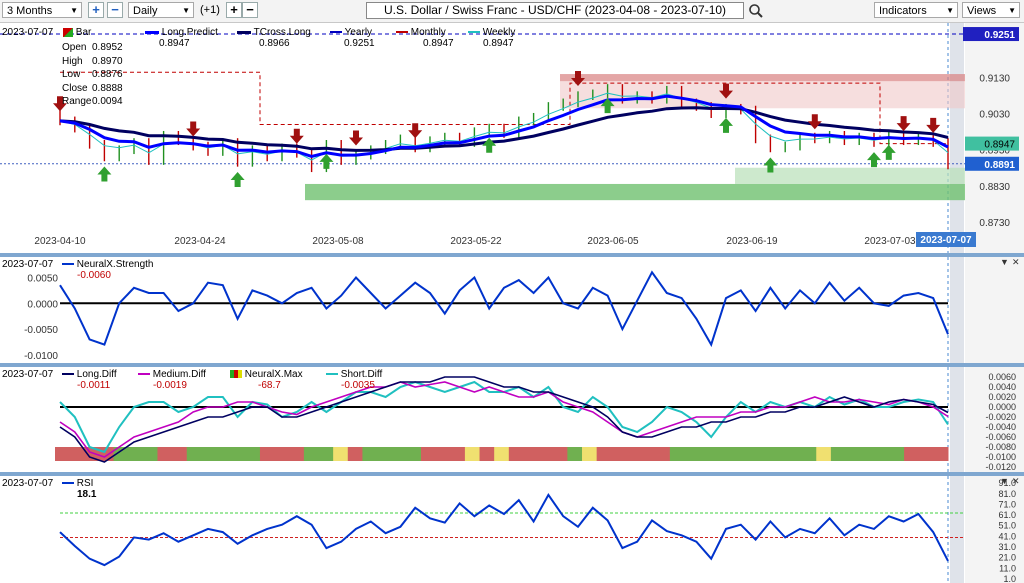 The height and width of the screenshot is (583, 1024). Describe the element at coordinates (115, 10) in the screenshot. I see `zoom-out-button: −` at that location.